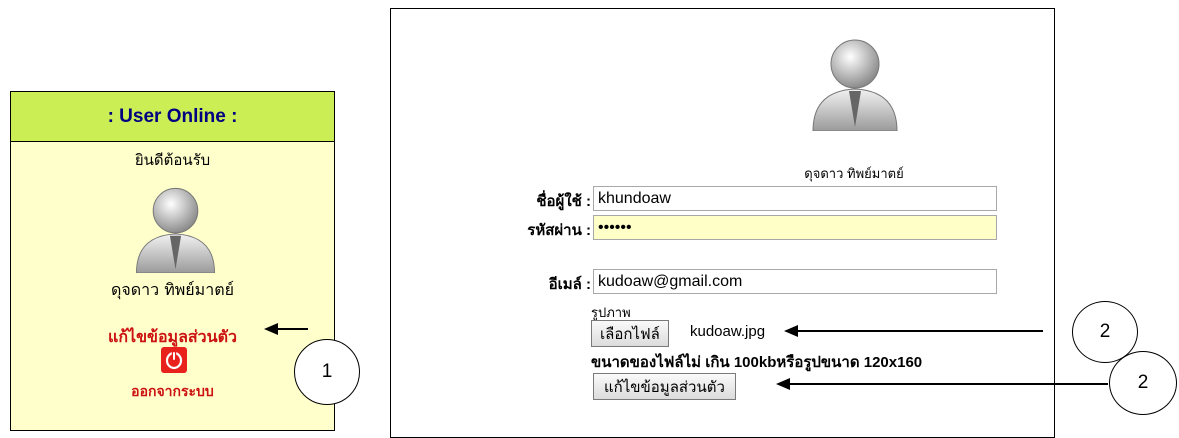  I want to click on annotation-arrows, so click(686, 356).